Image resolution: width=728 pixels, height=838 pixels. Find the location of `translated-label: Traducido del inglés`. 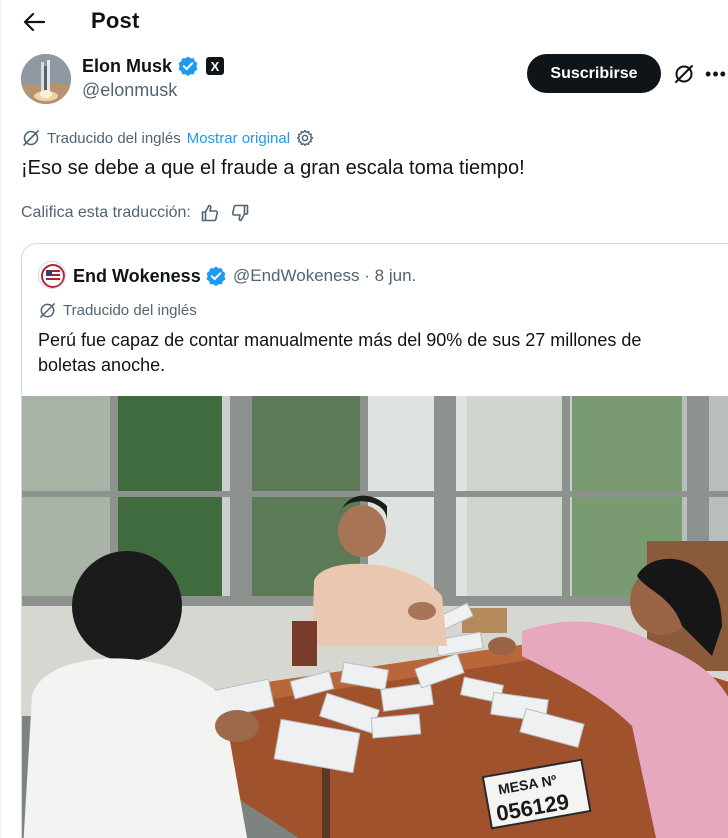

translated-label: Traducido del inglés is located at coordinates (114, 138).